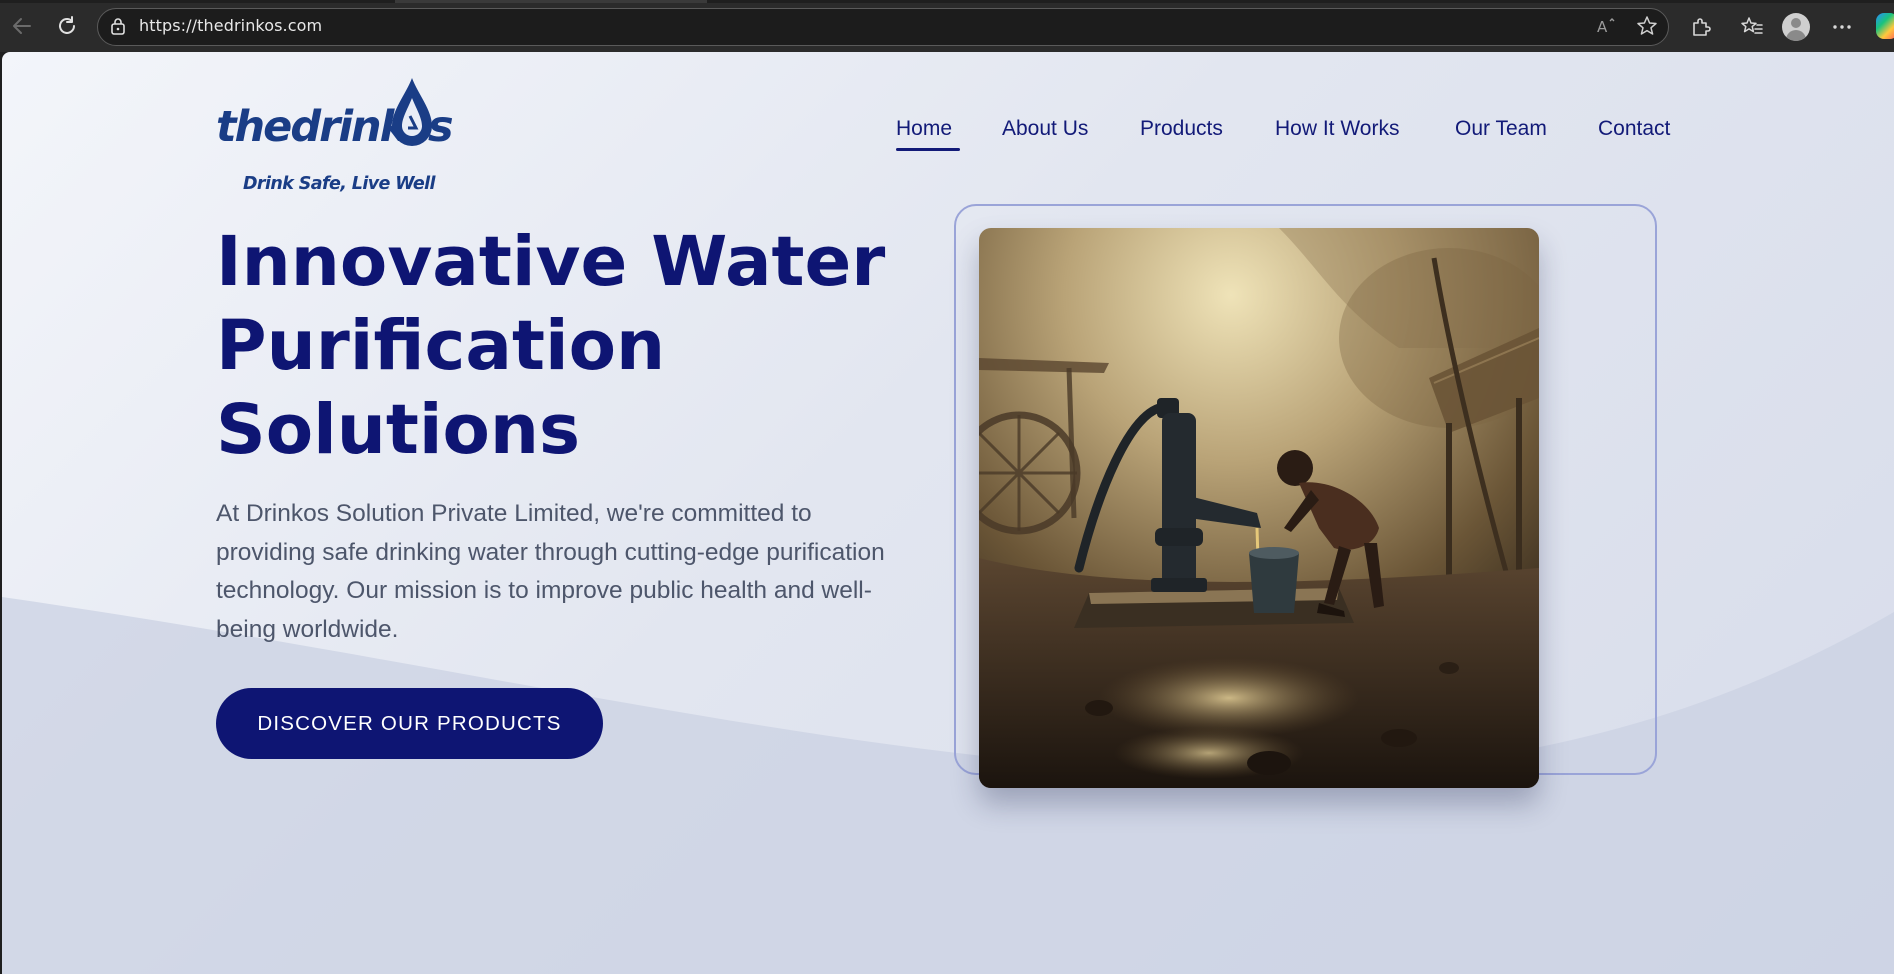 The width and height of the screenshot is (1894, 974). I want to click on copilot-icon, so click(1885, 26).